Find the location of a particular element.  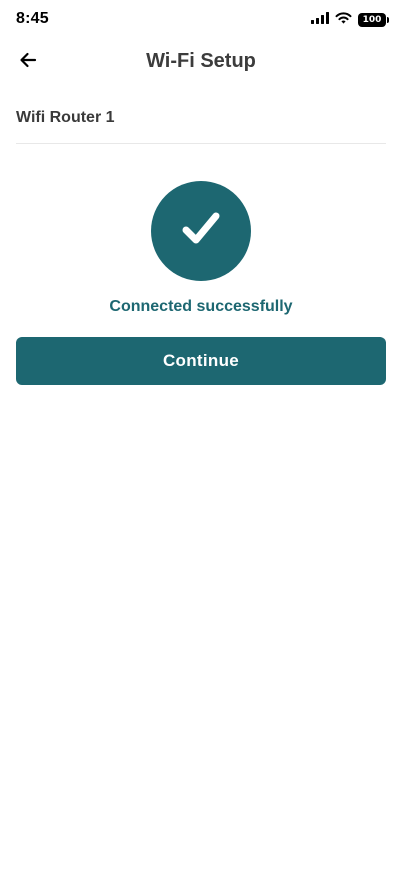

check-icon is located at coordinates (201, 231).